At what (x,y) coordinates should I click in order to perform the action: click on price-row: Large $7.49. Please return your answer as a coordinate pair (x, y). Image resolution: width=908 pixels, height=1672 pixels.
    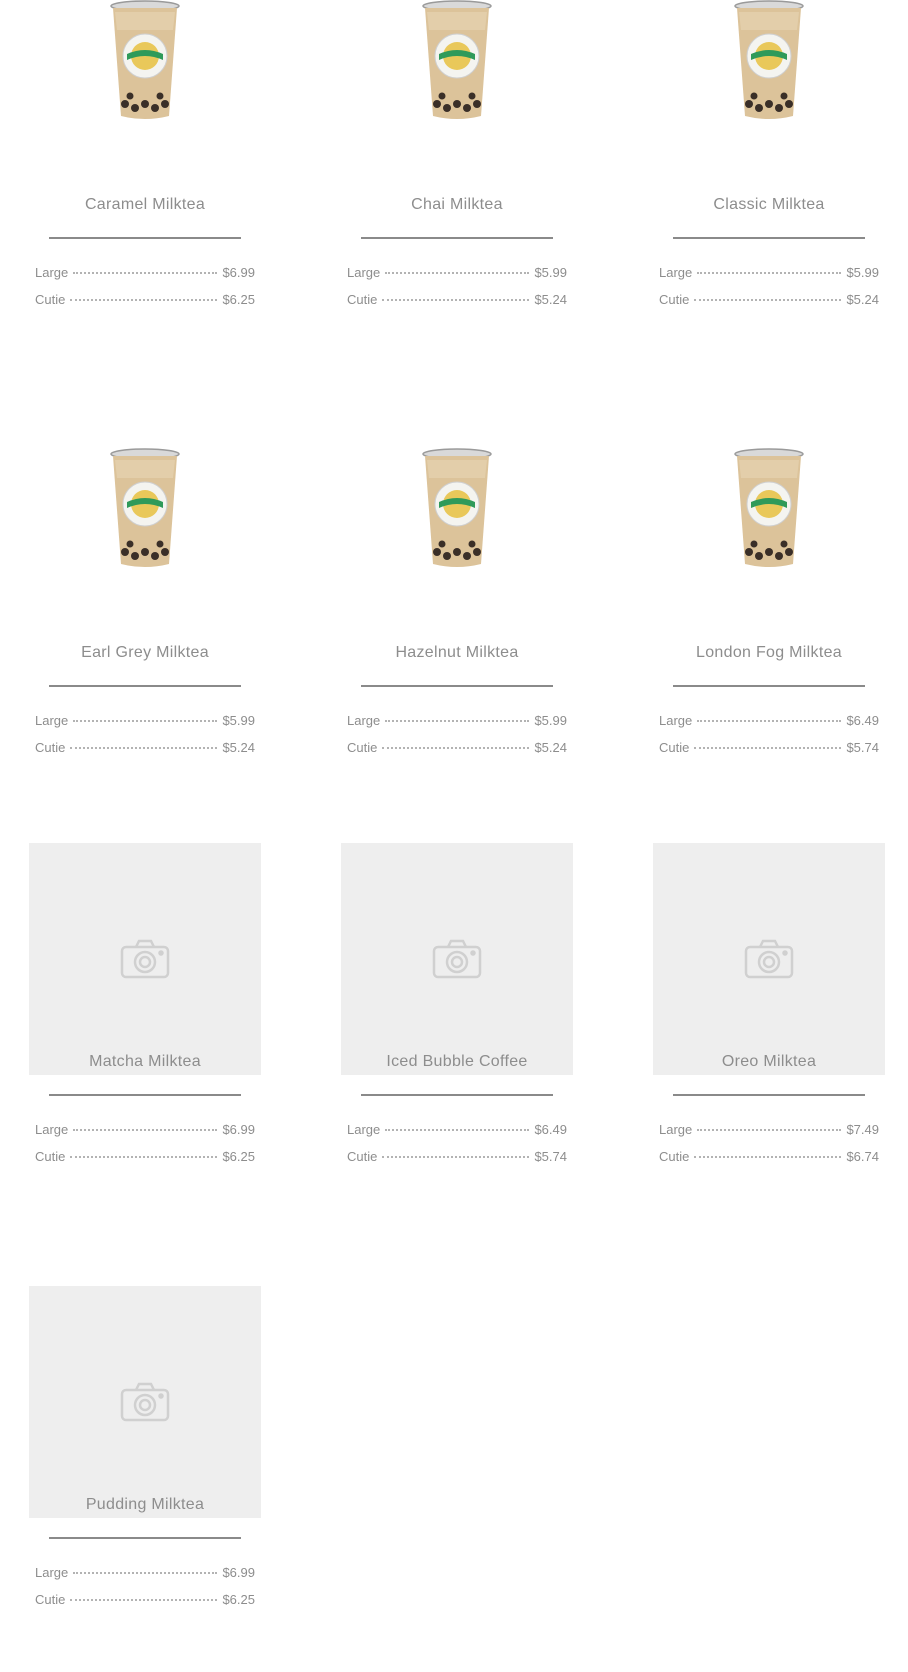
    Looking at the image, I should click on (769, 1135).